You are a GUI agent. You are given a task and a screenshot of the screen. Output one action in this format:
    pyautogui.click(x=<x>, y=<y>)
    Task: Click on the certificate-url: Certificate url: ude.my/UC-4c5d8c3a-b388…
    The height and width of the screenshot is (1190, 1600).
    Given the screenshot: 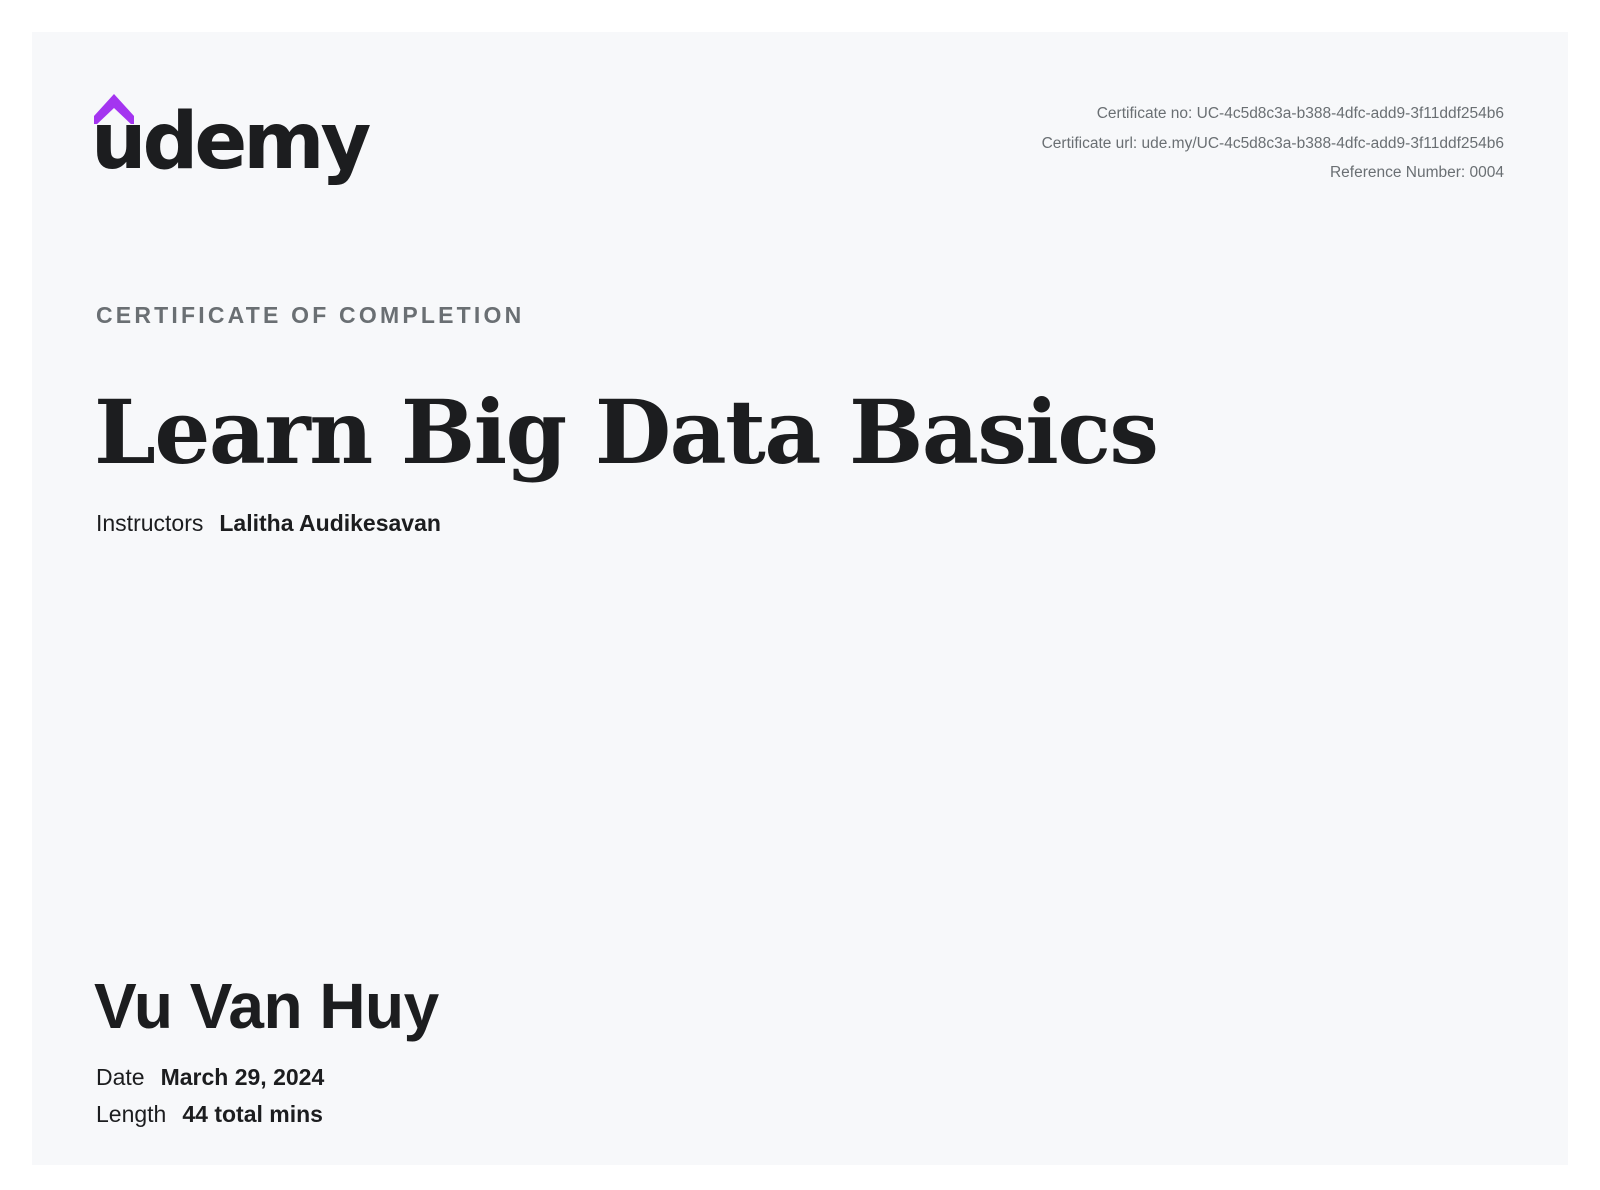 What is the action you would take?
    pyautogui.click(x=1273, y=144)
    